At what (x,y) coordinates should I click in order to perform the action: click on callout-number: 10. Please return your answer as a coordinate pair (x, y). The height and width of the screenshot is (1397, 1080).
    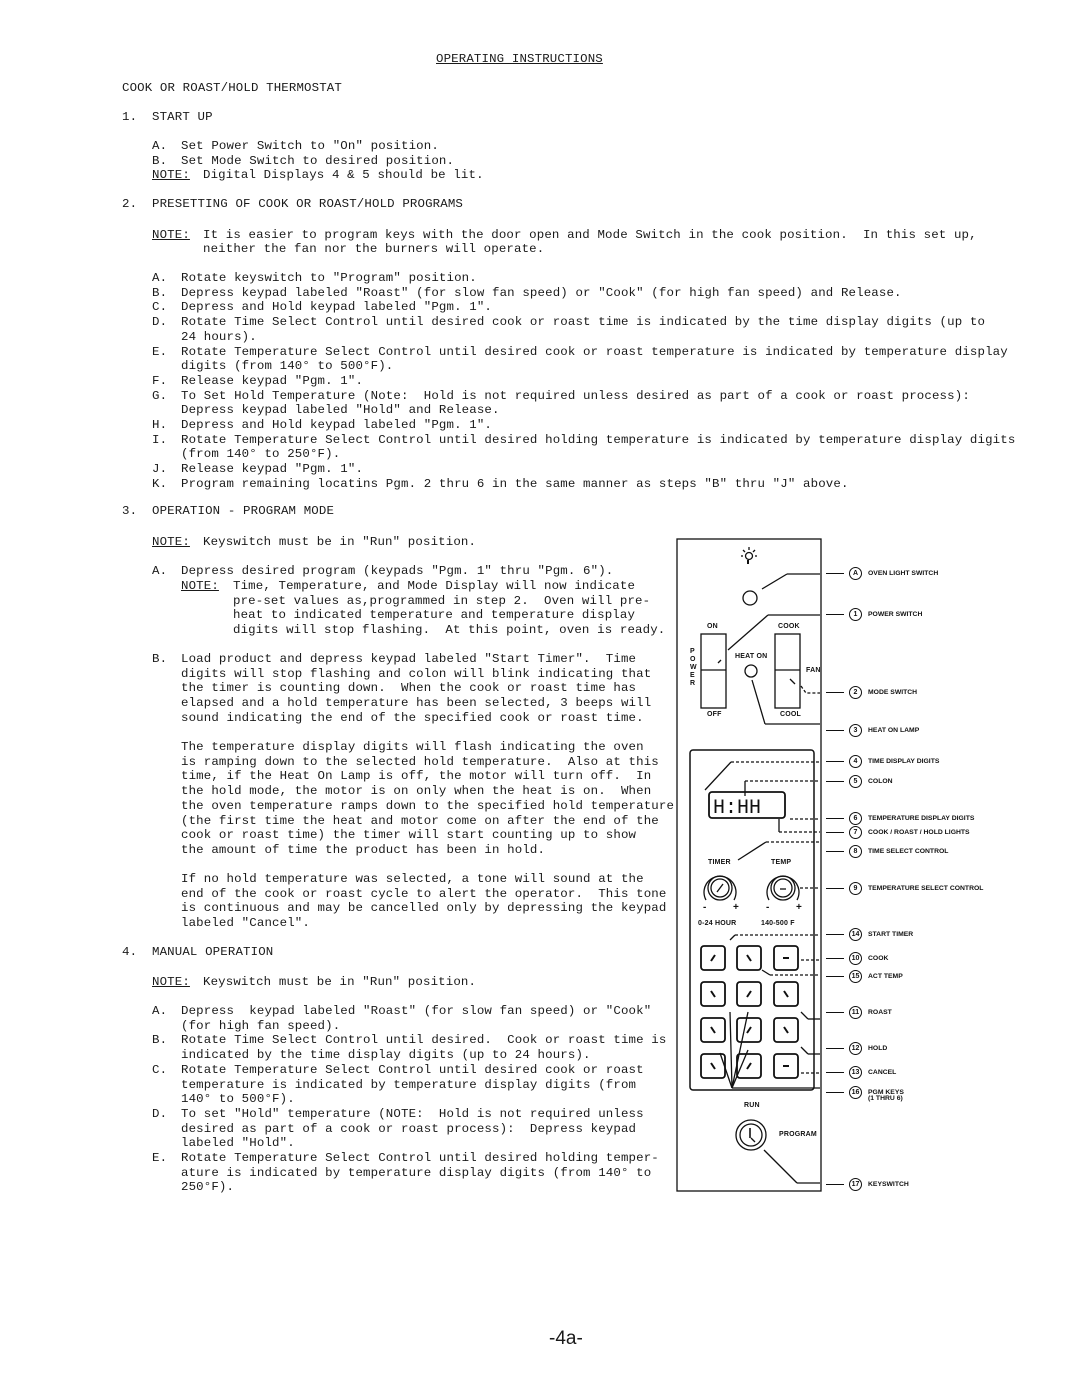
    Looking at the image, I should click on (855, 958).